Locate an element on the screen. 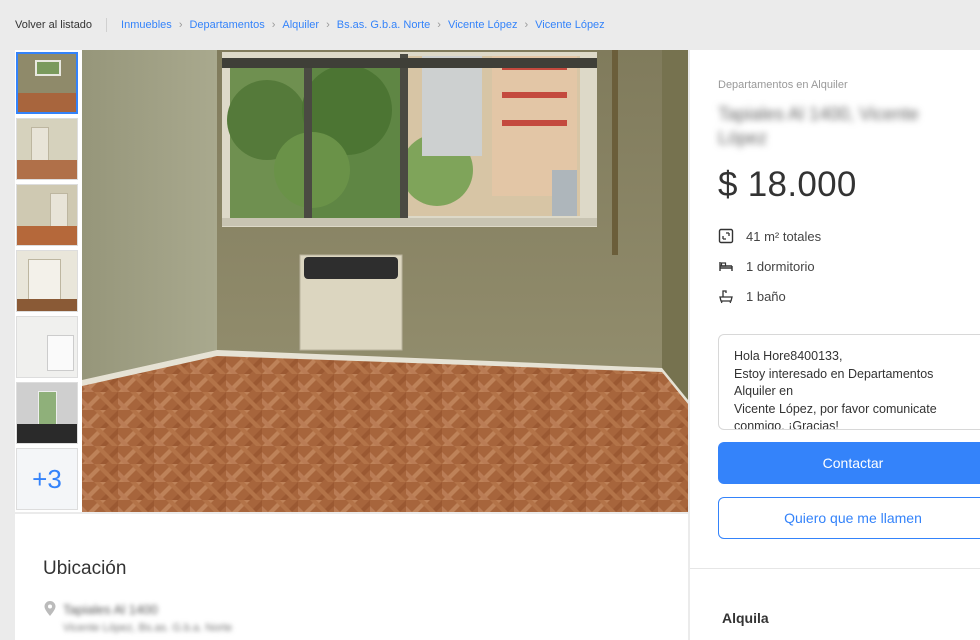 The width and height of the screenshot is (980, 640). breadcrumb-item-inmuebles: Inmuebles is located at coordinates (146, 25).